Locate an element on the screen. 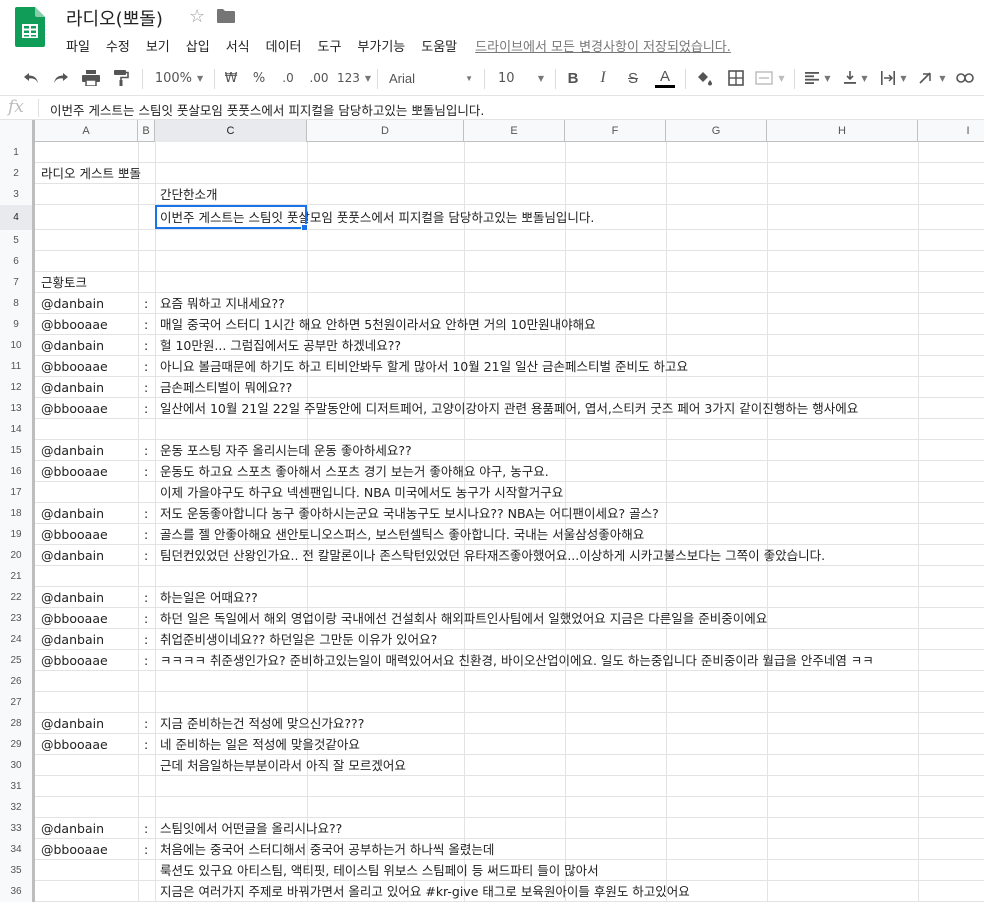  row-header: 11 is located at coordinates (17, 366).